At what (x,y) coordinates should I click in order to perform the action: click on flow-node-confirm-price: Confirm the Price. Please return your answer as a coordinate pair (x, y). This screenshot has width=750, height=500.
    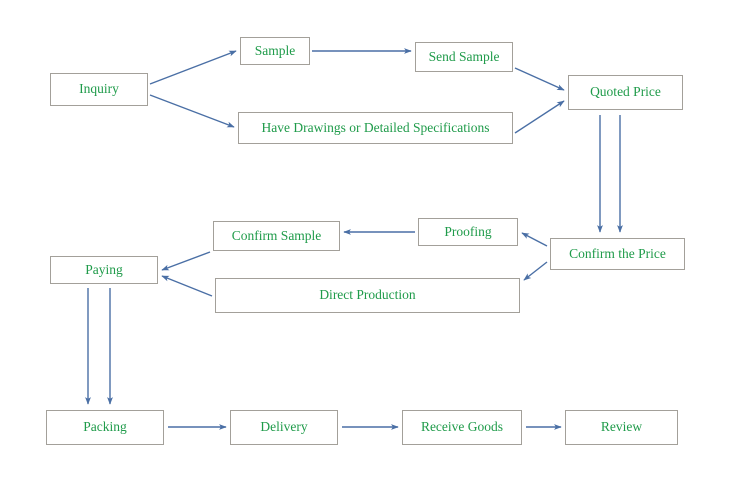
    Looking at the image, I should click on (617, 254).